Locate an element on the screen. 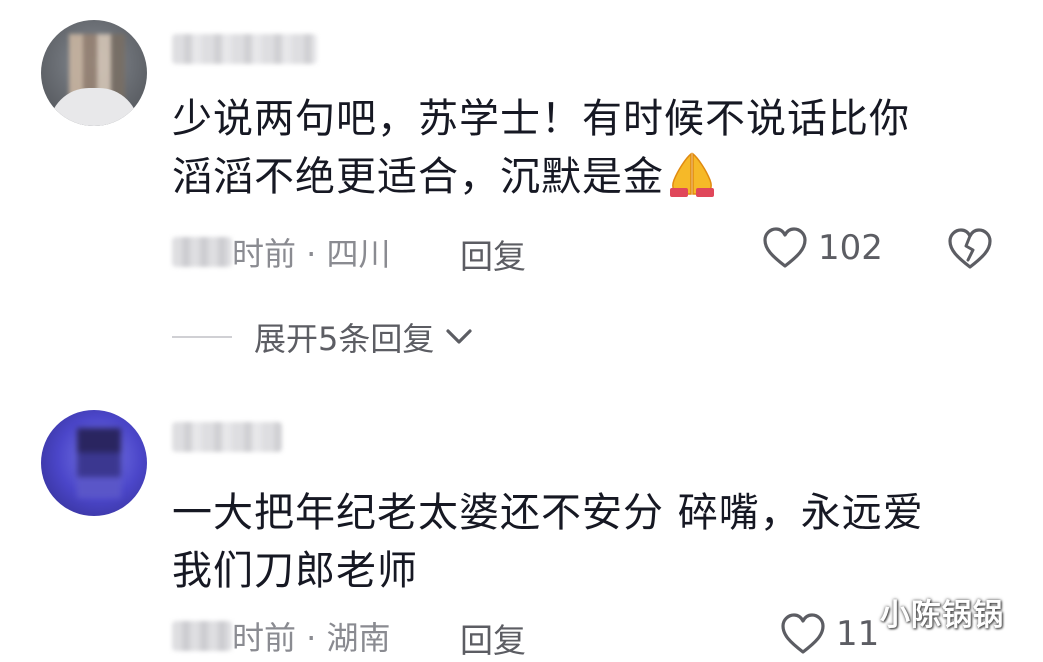 The width and height of the screenshot is (1043, 662). expand-replies: 展开5条回复 is located at coordinates (323, 337).